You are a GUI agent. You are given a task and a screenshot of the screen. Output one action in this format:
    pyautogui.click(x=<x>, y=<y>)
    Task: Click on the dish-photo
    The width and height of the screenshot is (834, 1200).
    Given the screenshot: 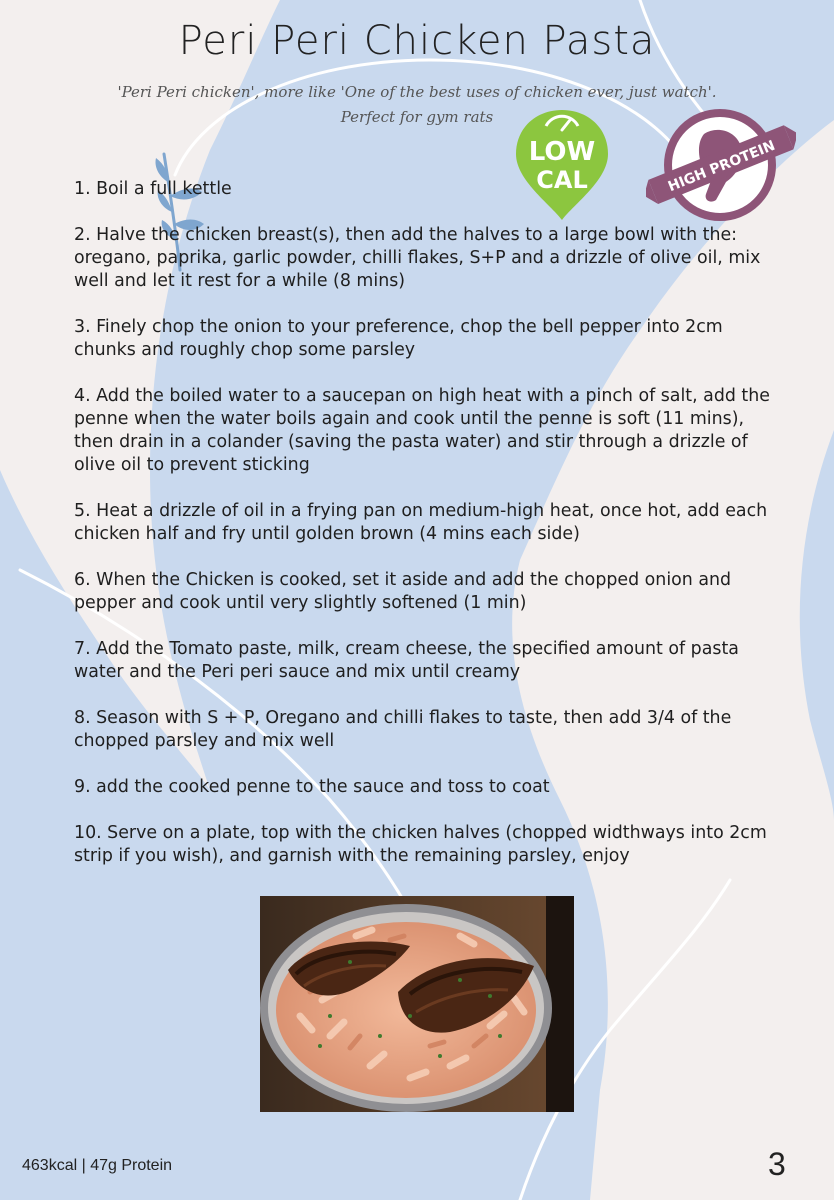 What is the action you would take?
    pyautogui.click(x=417, y=1004)
    